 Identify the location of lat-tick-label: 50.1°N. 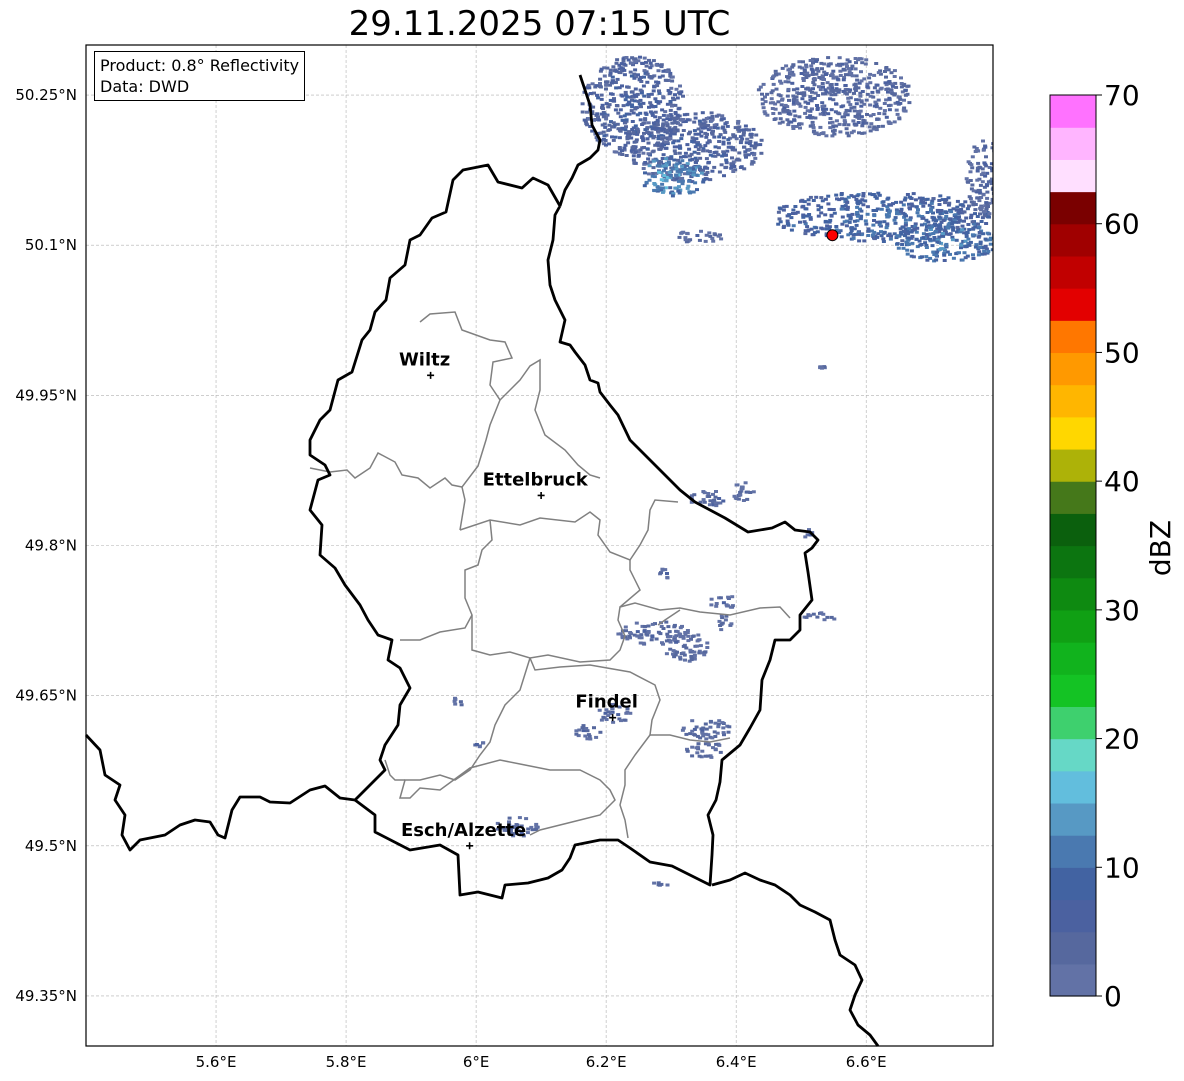
(51, 245).